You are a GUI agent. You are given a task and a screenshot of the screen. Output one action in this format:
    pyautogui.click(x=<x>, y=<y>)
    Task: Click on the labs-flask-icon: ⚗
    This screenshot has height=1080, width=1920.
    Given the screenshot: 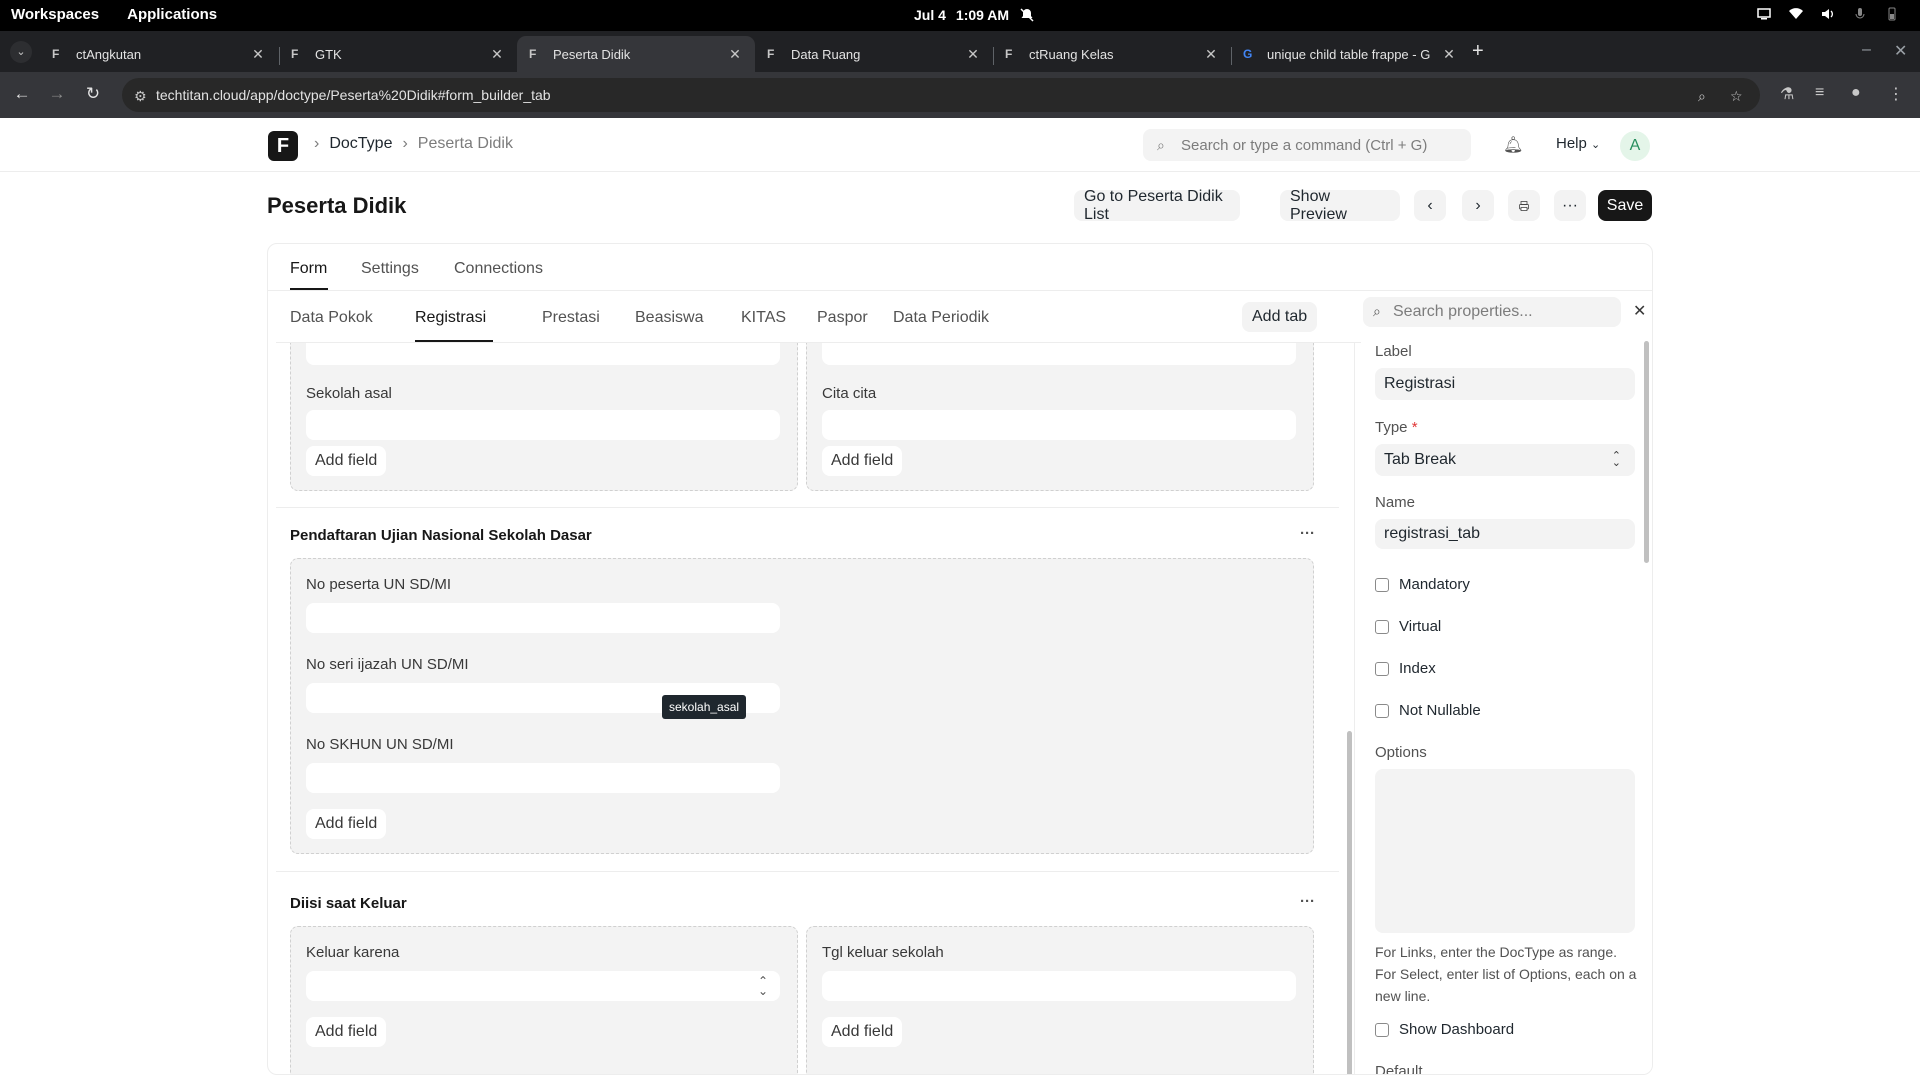 What is the action you would take?
    pyautogui.click(x=1787, y=94)
    